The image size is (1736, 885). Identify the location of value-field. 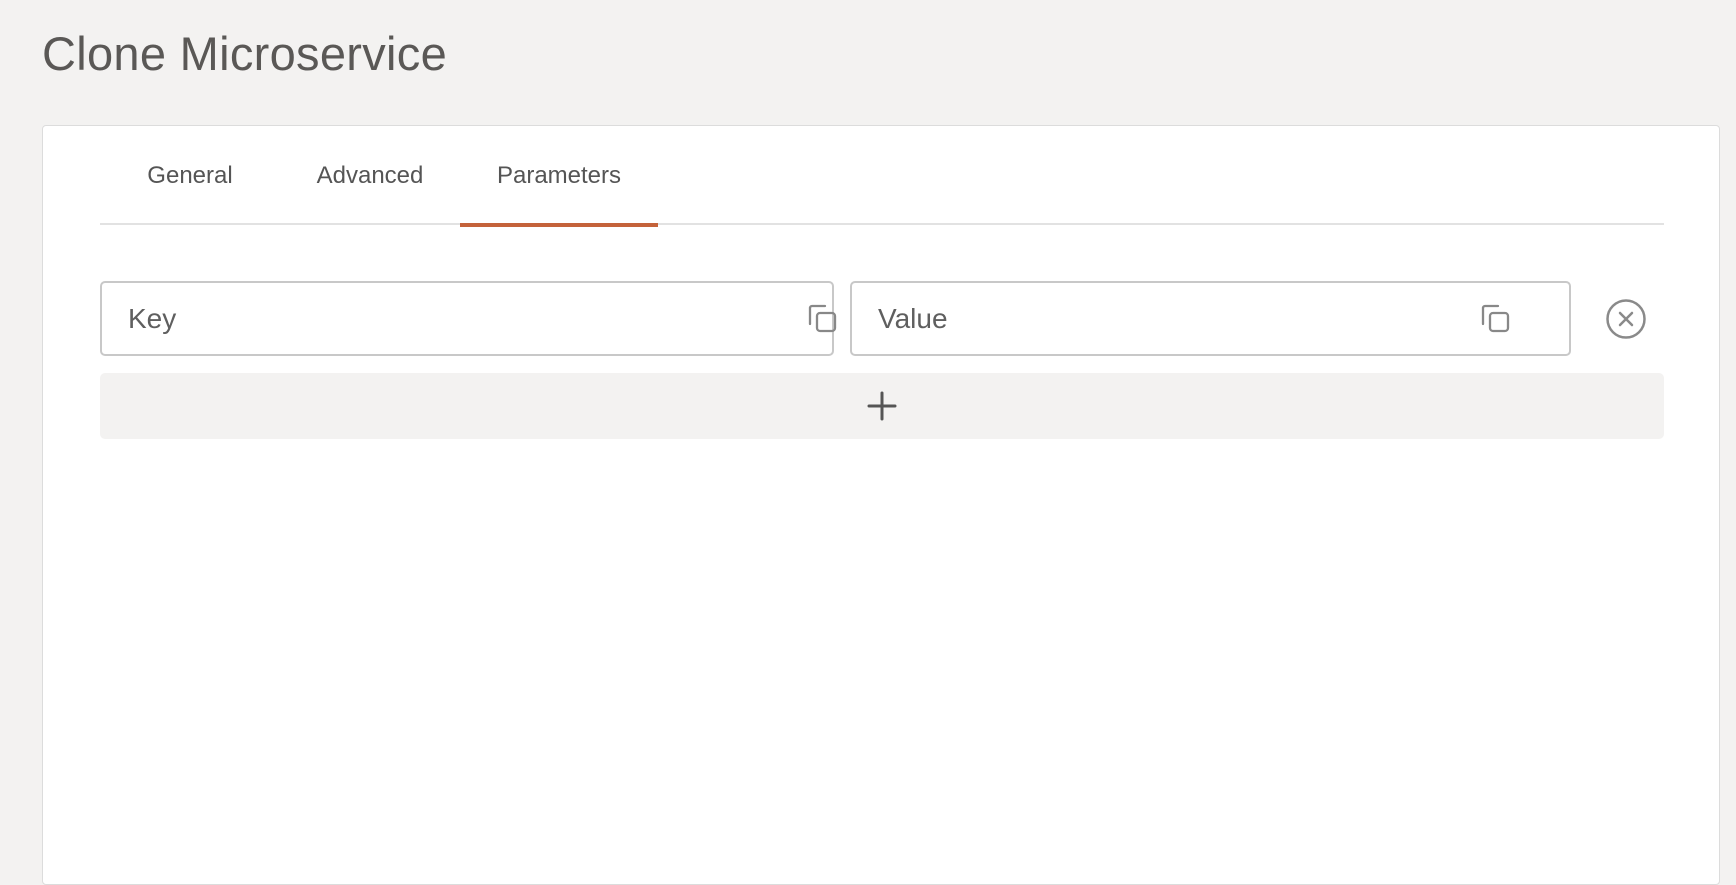
(1210, 318).